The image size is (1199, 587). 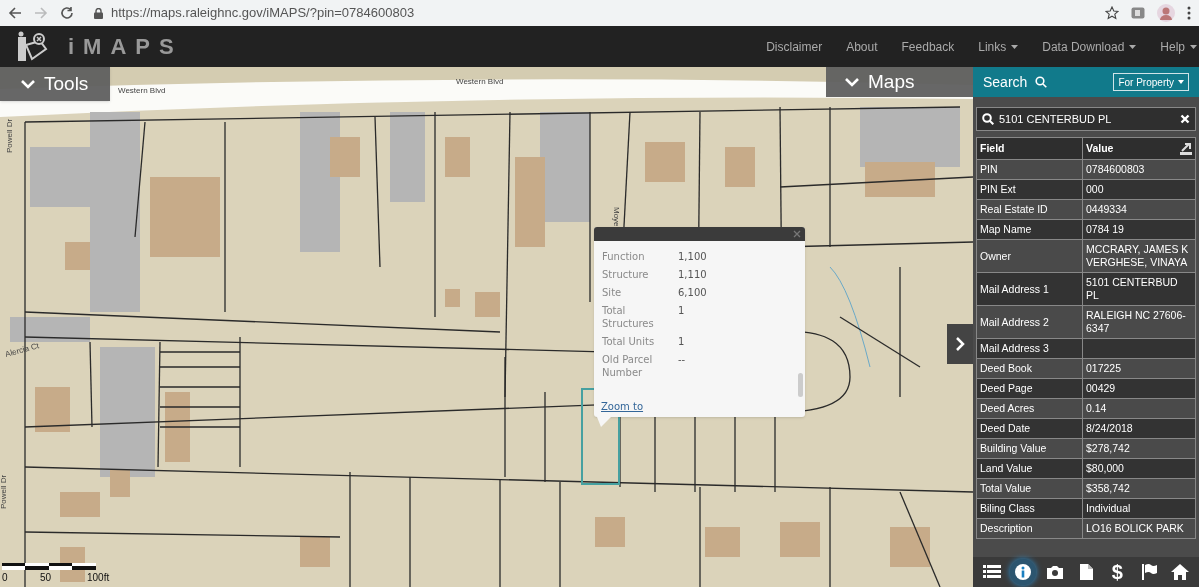 What do you see at coordinates (1030, 508) in the screenshot?
I see `table-cell: Biling Class` at bounding box center [1030, 508].